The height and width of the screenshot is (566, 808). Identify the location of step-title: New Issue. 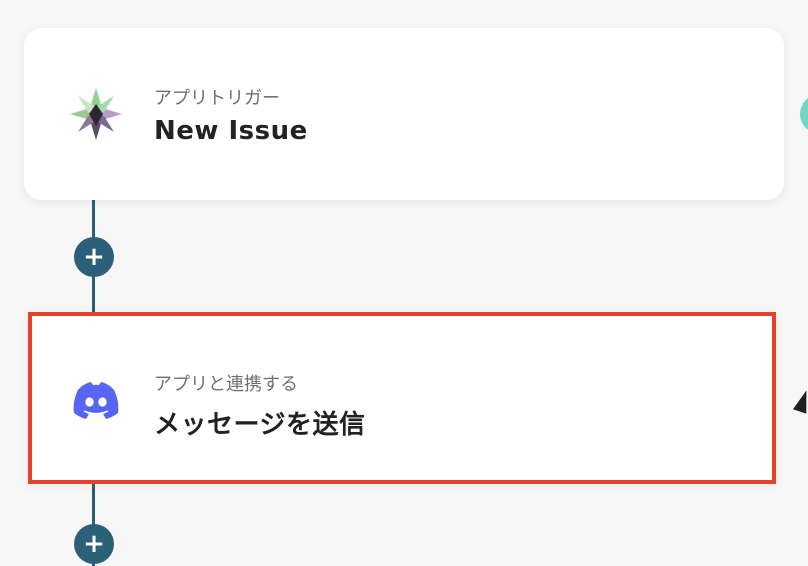
(231, 131).